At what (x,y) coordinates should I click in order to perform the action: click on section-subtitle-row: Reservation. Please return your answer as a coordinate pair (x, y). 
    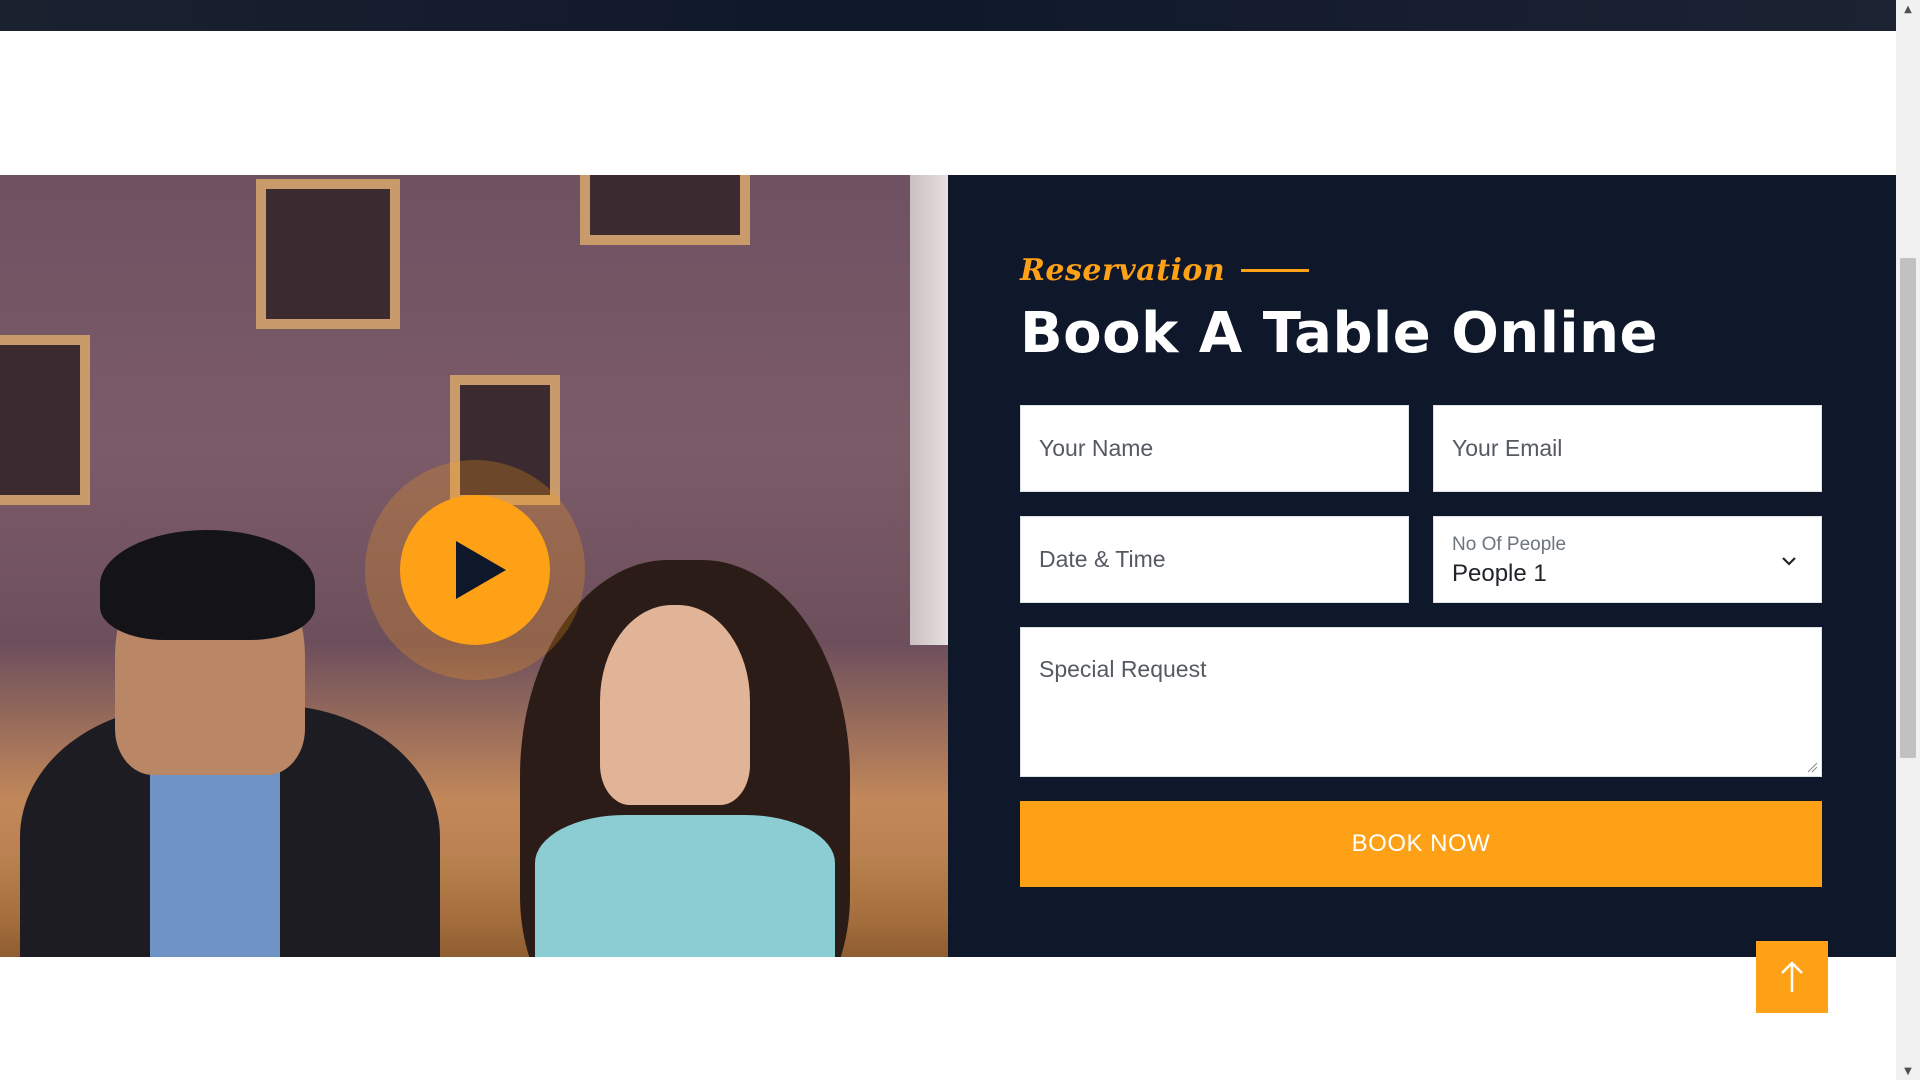
    Looking at the image, I should click on (1422, 270).